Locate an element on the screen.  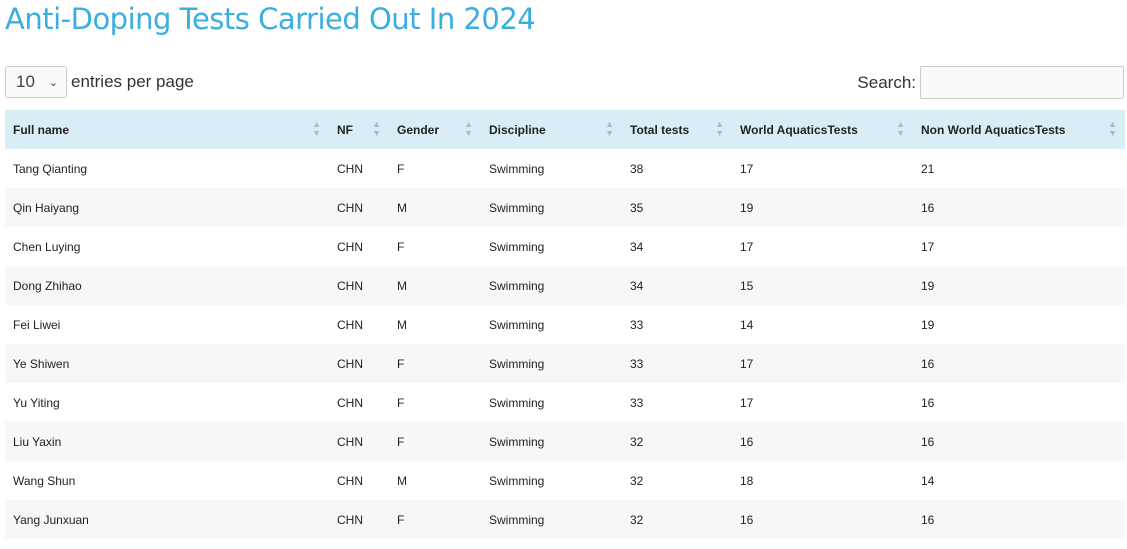
table-row: Fei Liwei CHN M Swimming 33 14 19 is located at coordinates (565, 324).